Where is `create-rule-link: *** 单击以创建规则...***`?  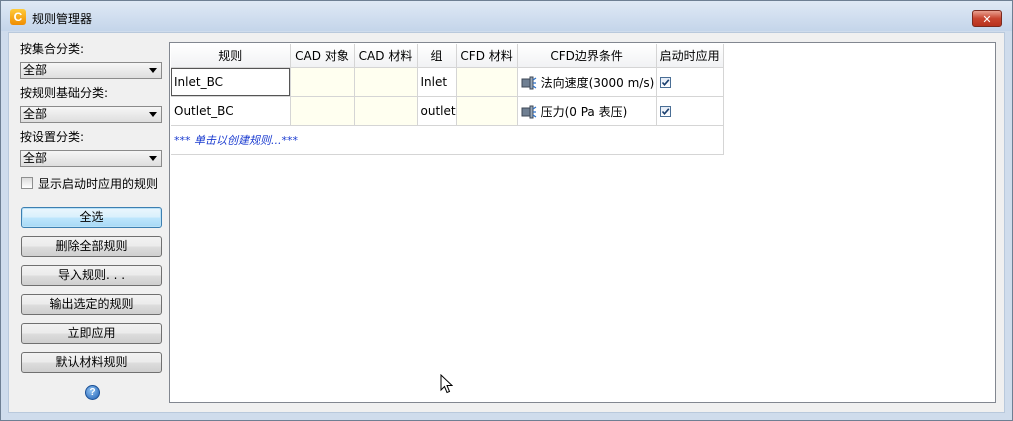 create-rule-link: *** 单击以创建规则...*** is located at coordinates (447, 140).